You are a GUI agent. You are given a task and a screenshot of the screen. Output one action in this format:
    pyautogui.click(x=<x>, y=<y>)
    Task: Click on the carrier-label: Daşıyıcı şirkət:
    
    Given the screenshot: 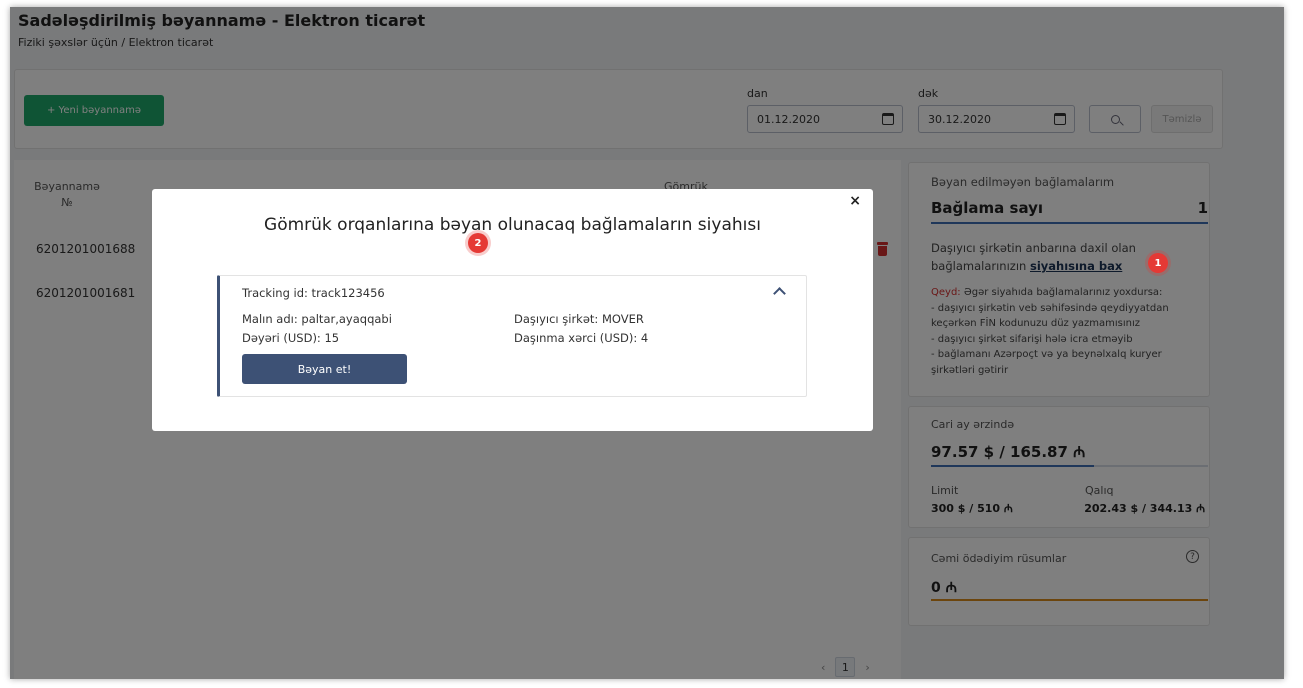 What is the action you would take?
    pyautogui.click(x=556, y=319)
    